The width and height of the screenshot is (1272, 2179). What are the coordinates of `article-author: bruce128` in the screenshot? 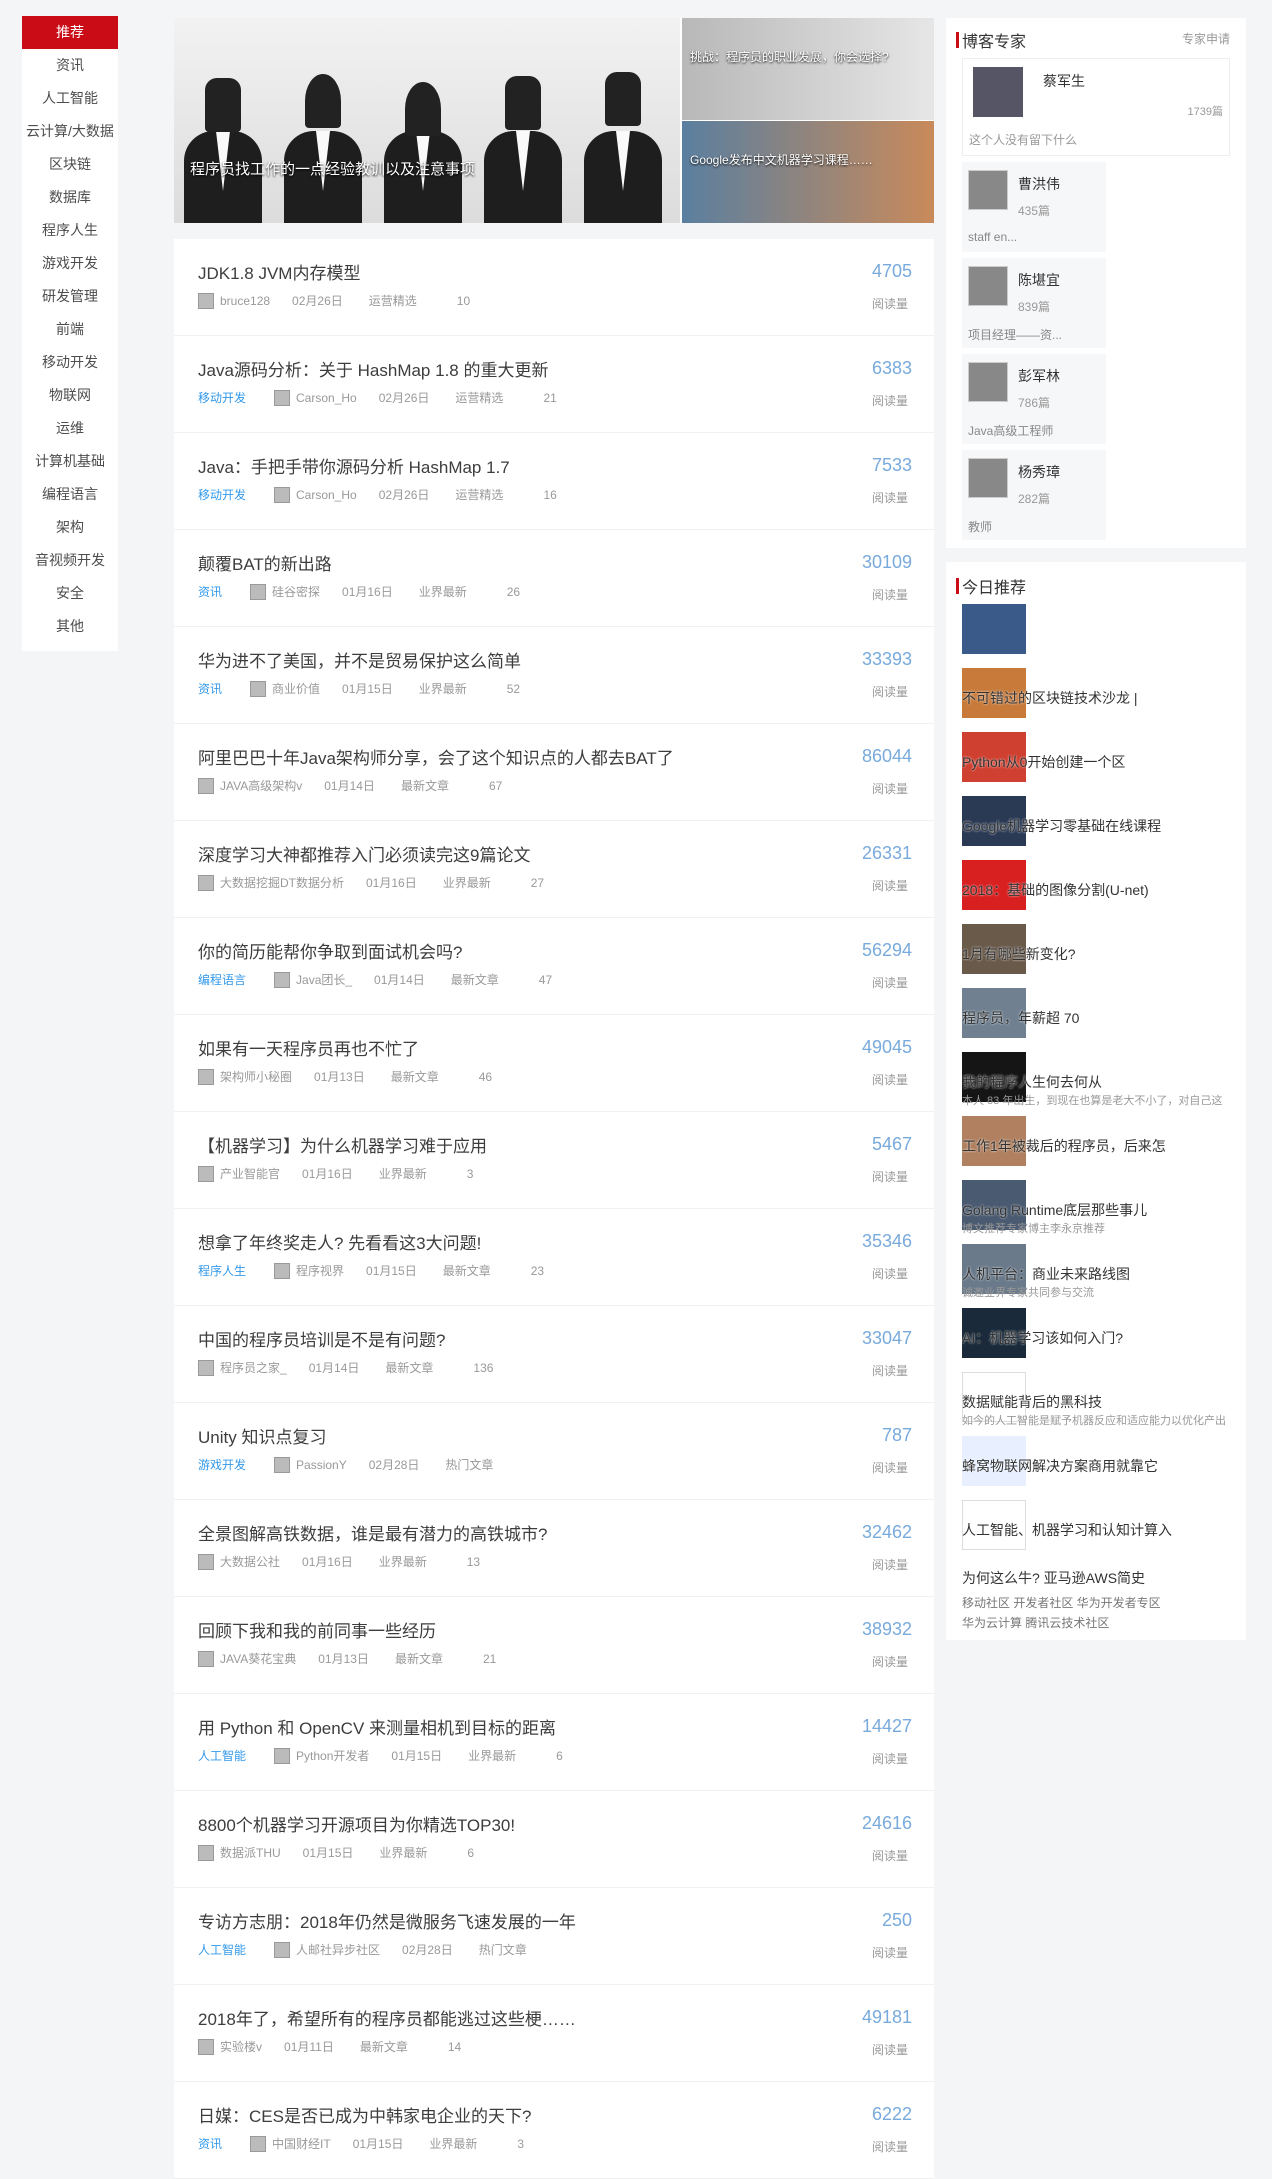 It's located at (245, 301).